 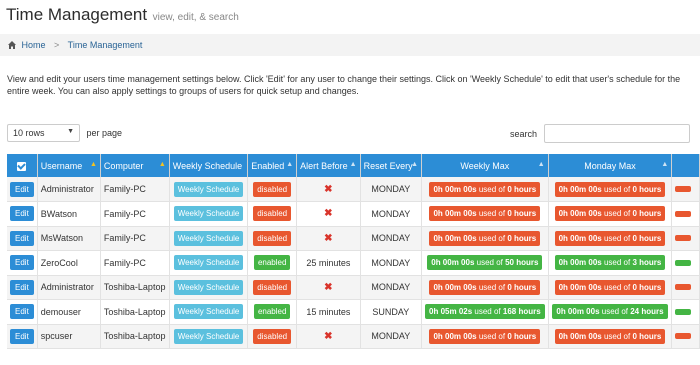 I want to click on breadcrumb: Home > Time Management, so click(x=350, y=45).